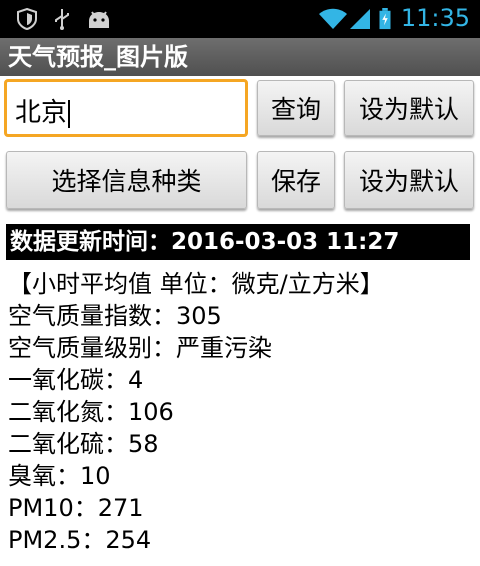  What do you see at coordinates (296, 180) in the screenshot?
I see `save-button: 保存` at bounding box center [296, 180].